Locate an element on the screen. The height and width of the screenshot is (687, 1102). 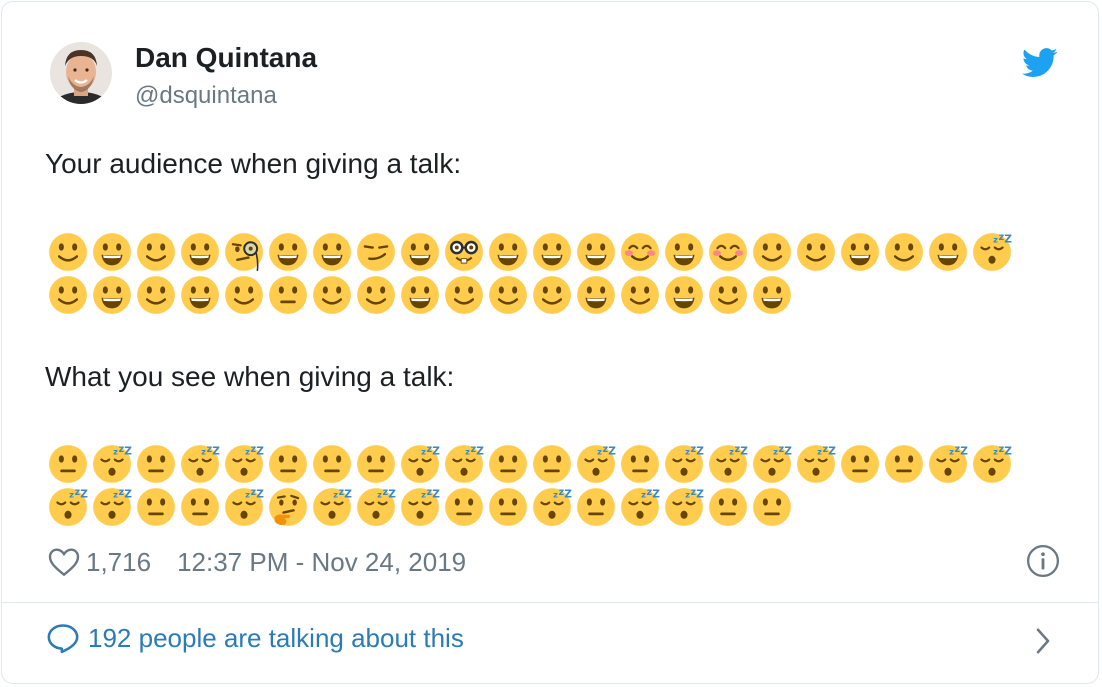
timestamp-link: 12:37 PM - Nov 24, 2019 is located at coordinates (321, 562).